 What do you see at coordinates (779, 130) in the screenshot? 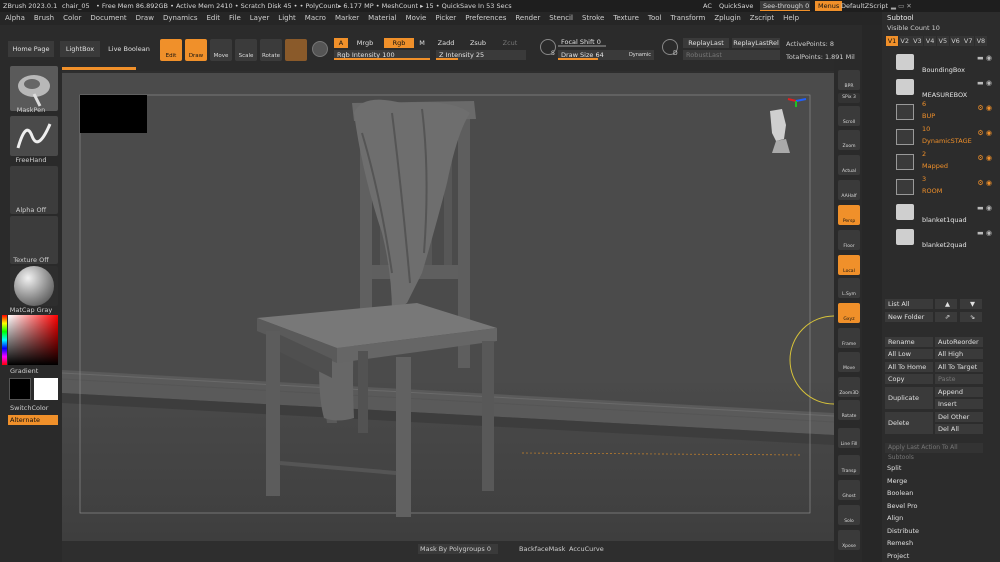
I see `navigation-head-icon` at bounding box center [779, 130].